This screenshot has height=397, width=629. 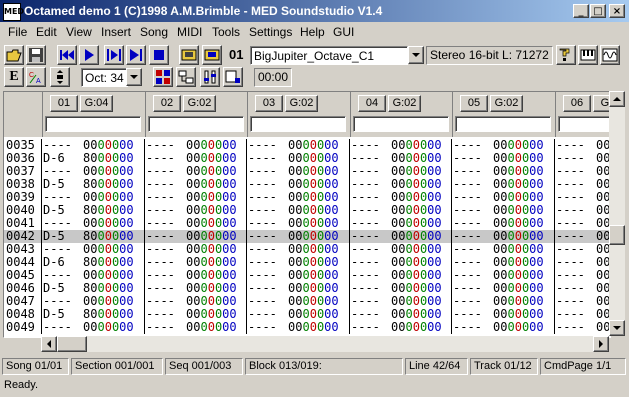 I want to click on spacing-icon, so click(x=60, y=77).